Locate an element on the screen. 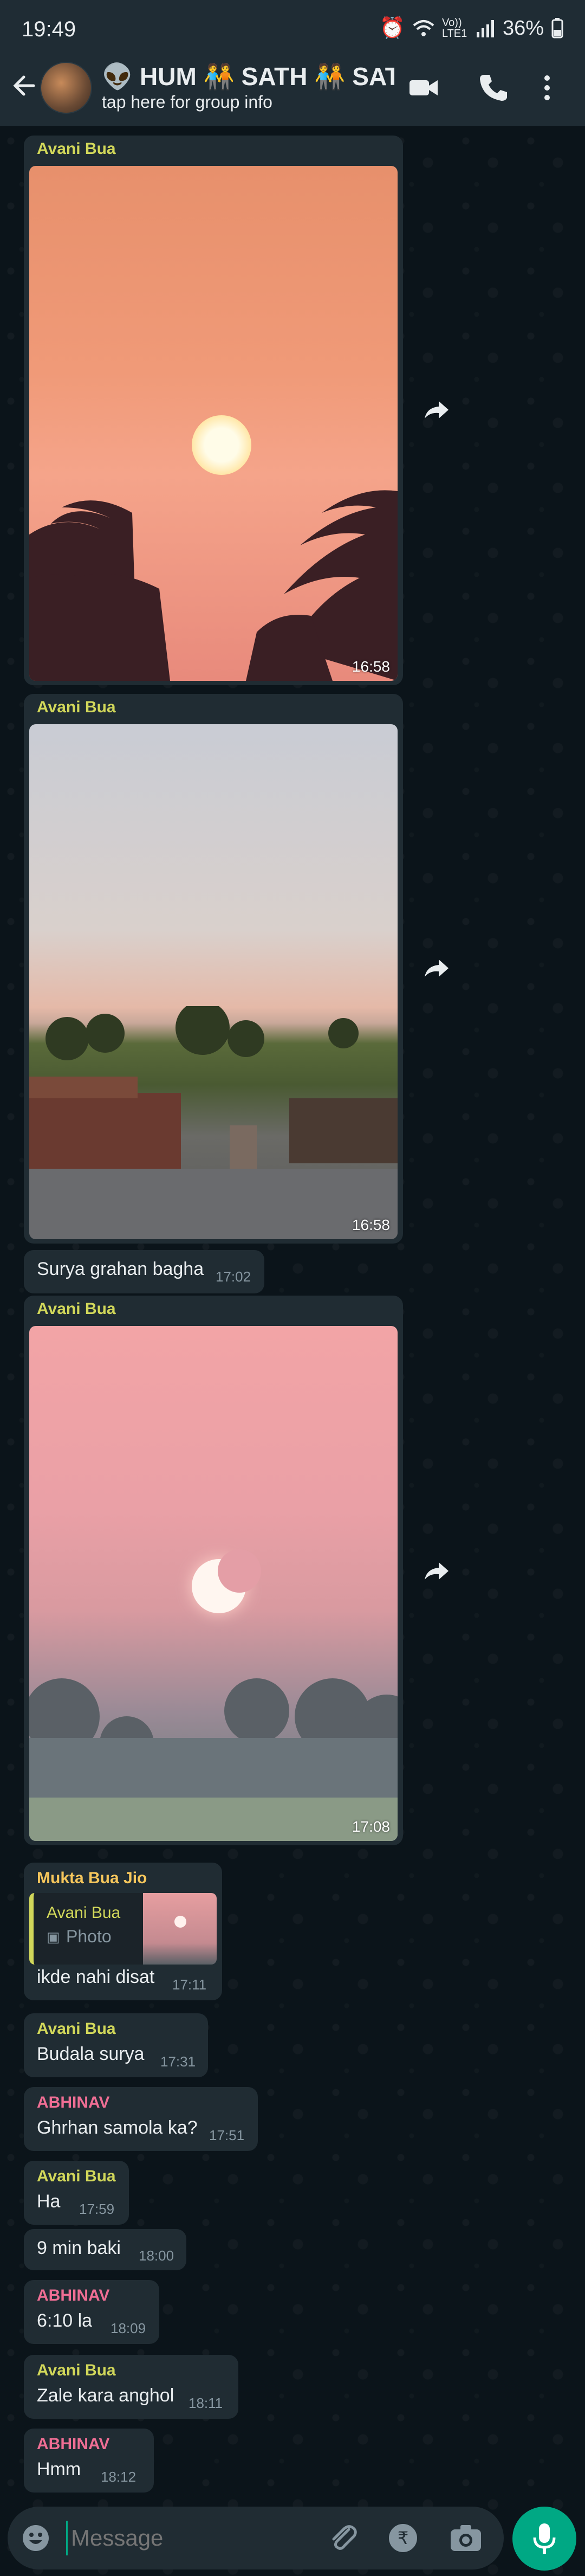 This screenshot has width=585, height=2576. message-time: 17:59 is located at coordinates (97, 2209).